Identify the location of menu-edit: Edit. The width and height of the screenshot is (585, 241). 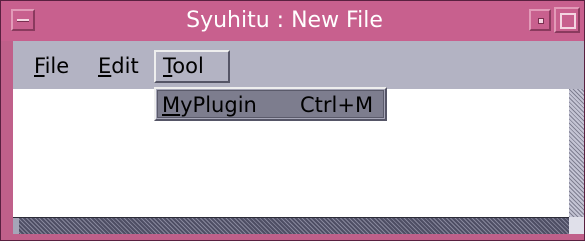
(118, 66).